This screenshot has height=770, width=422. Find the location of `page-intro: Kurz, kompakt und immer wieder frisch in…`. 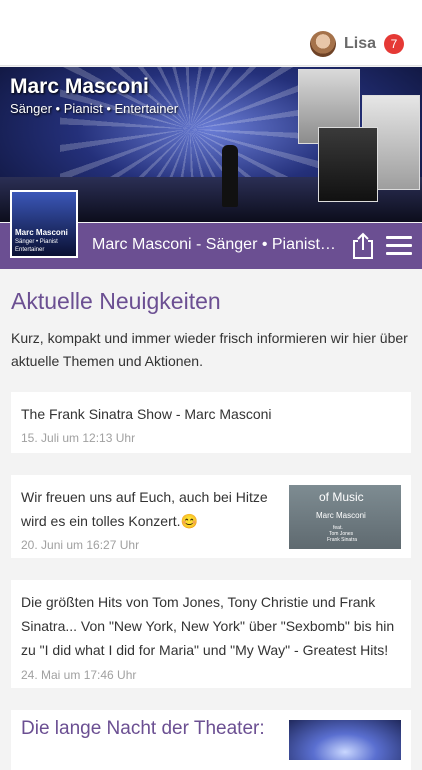

page-intro: Kurz, kompakt und immer wieder frisch in… is located at coordinates (209, 349).